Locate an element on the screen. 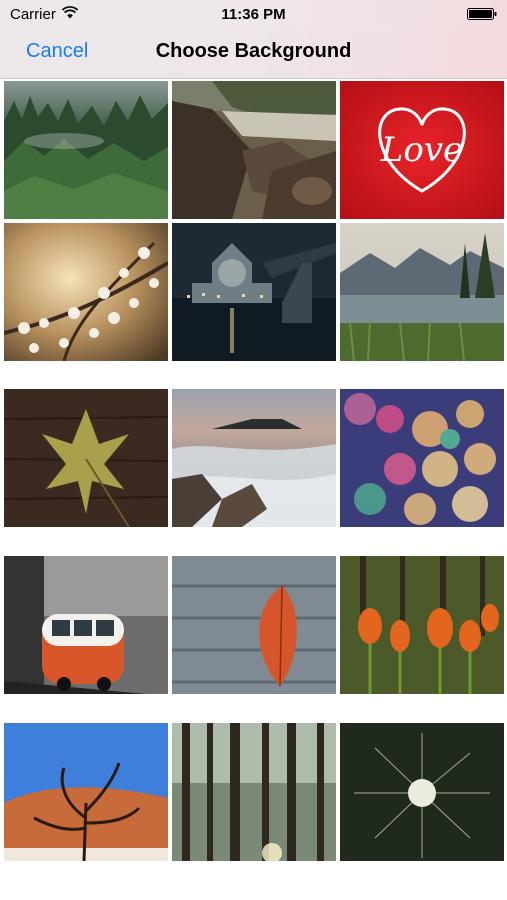  background-tile-rocky-river is located at coordinates (254, 150).